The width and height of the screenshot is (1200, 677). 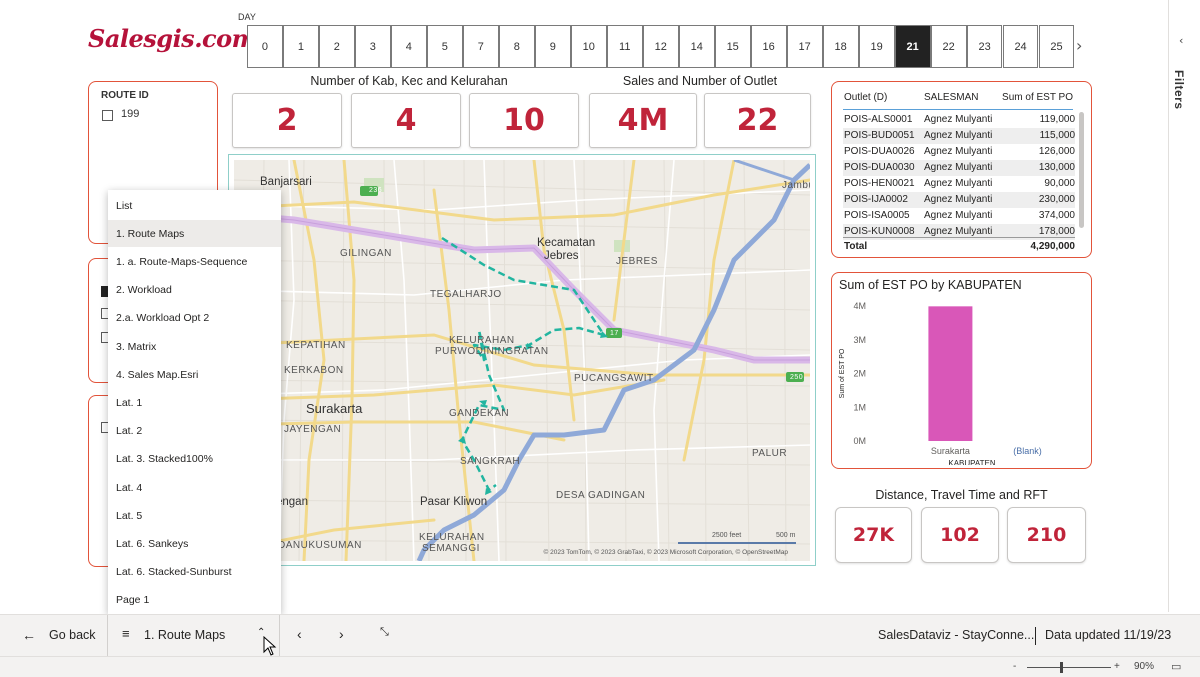 I want to click on chevron-left-icon: ‹, so click(x=1181, y=40).